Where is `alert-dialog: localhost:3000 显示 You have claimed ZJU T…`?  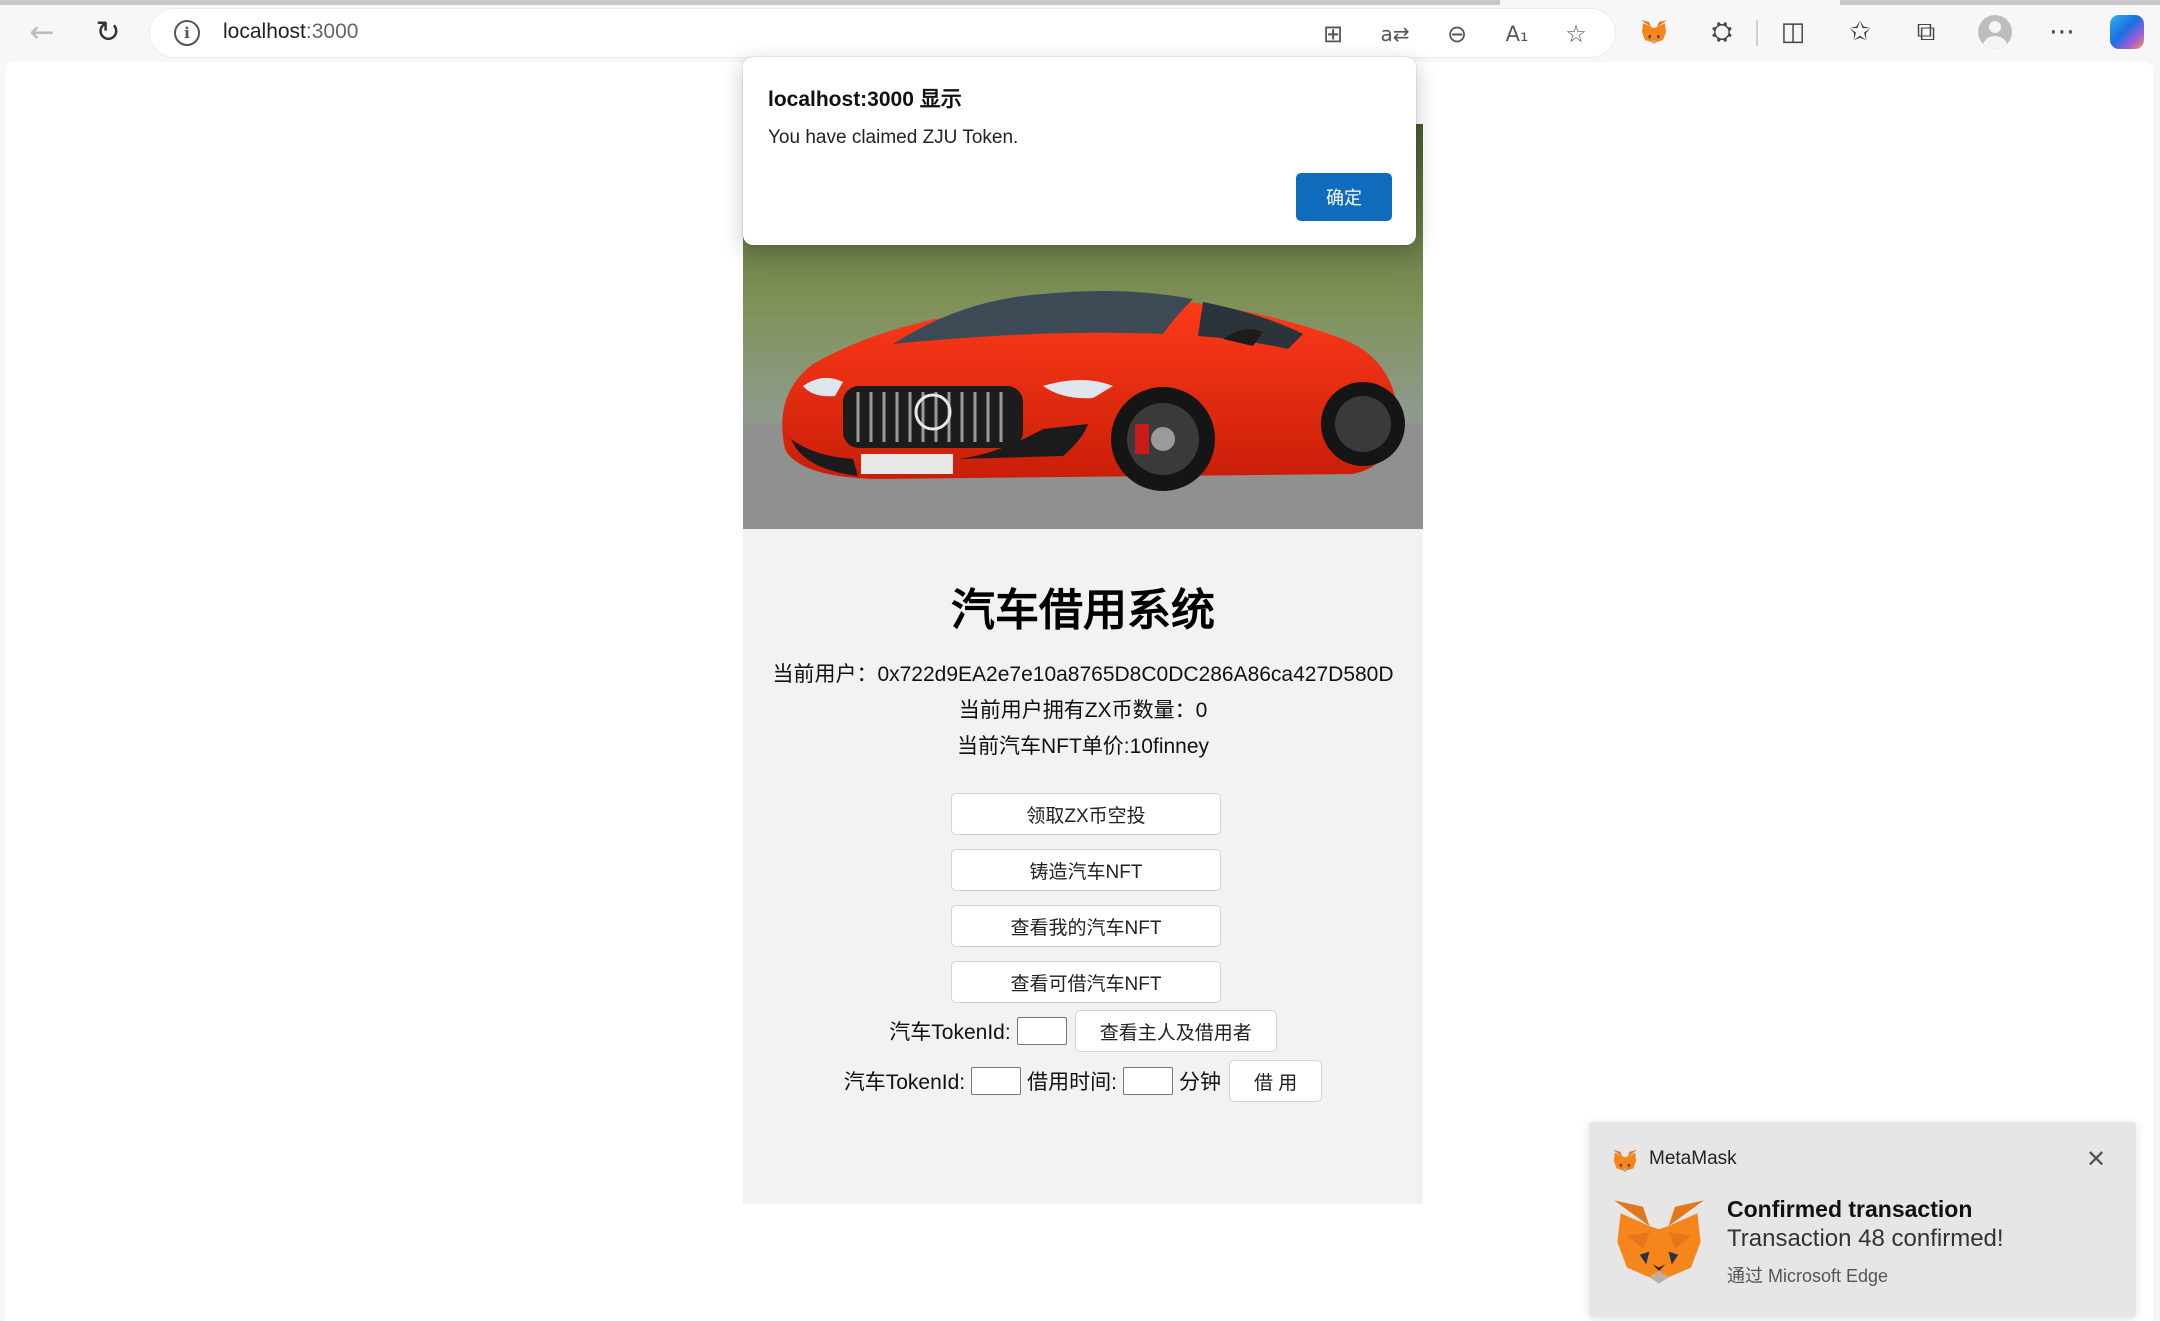 alert-dialog: localhost:3000 显示 You have claimed ZJU T… is located at coordinates (1079, 151).